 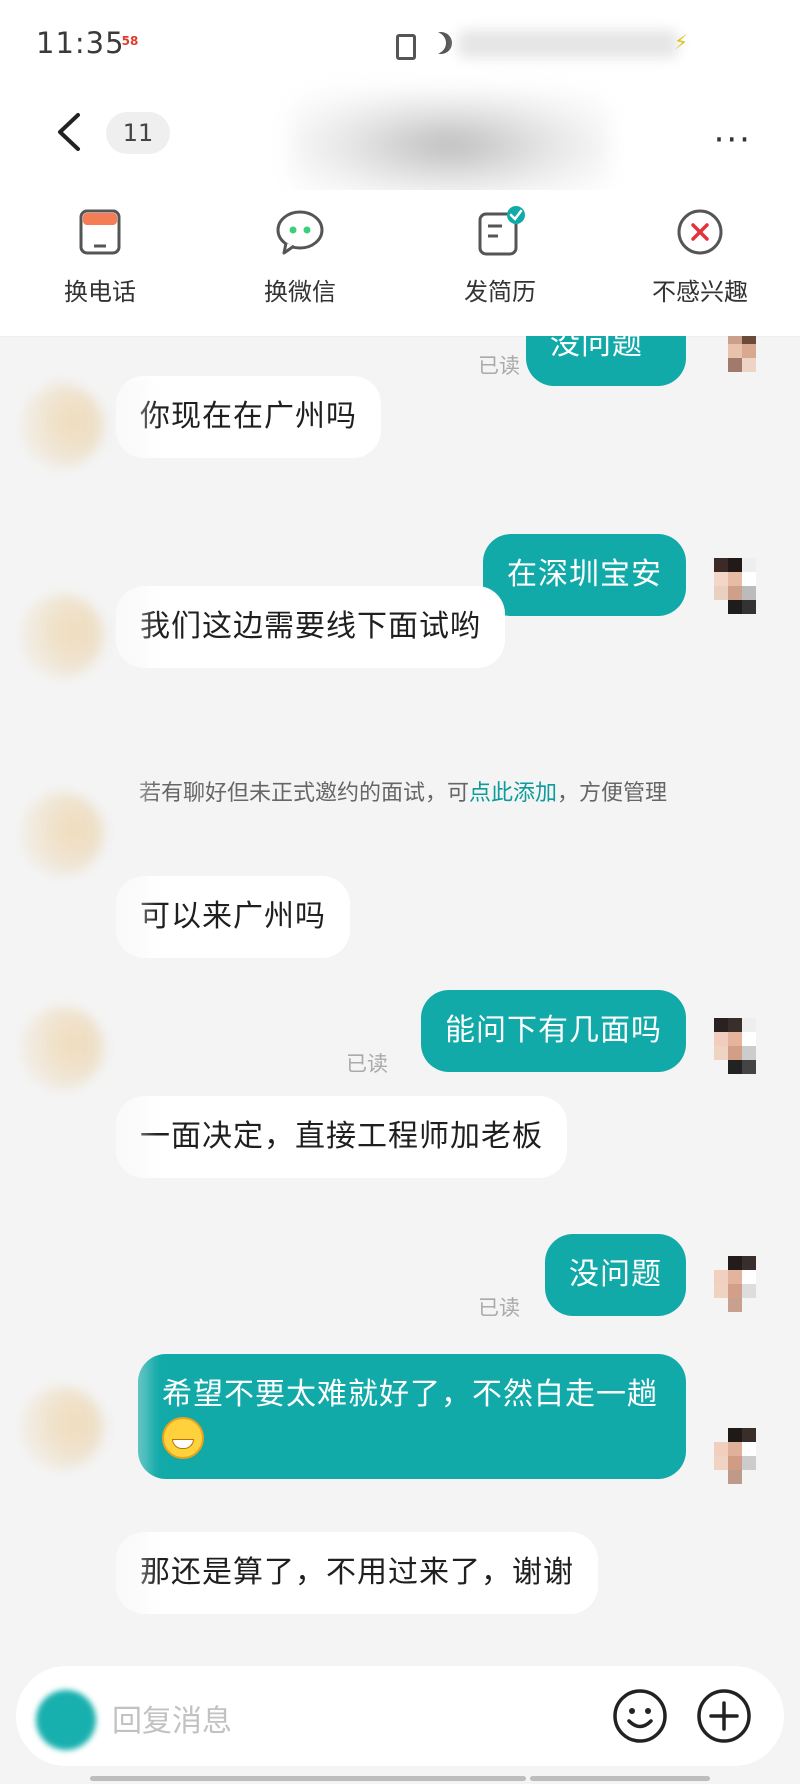 What do you see at coordinates (138, 133) in the screenshot?
I see `unread-count-badge: 11` at bounding box center [138, 133].